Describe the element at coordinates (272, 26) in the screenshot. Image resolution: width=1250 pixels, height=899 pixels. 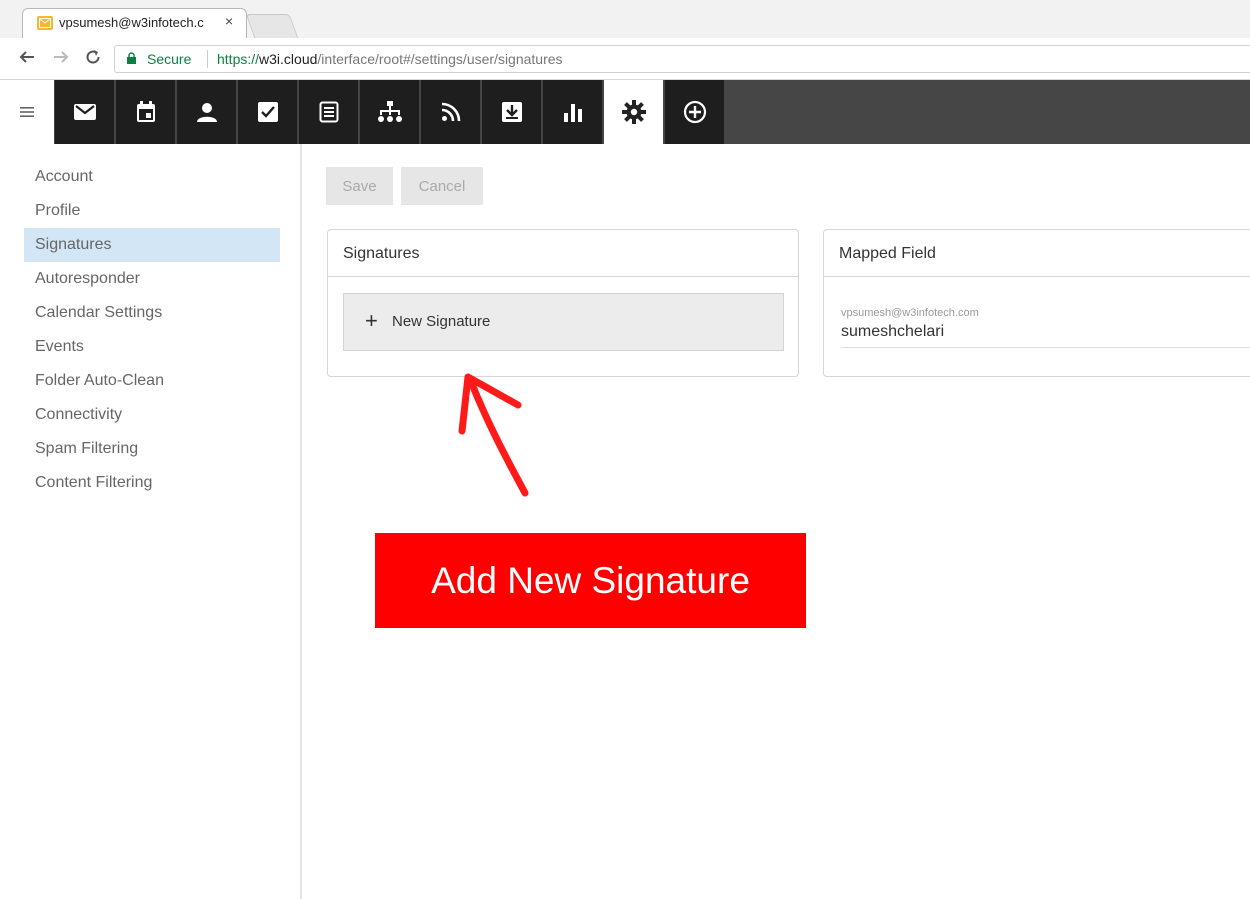
I see `new-tab-button` at that location.